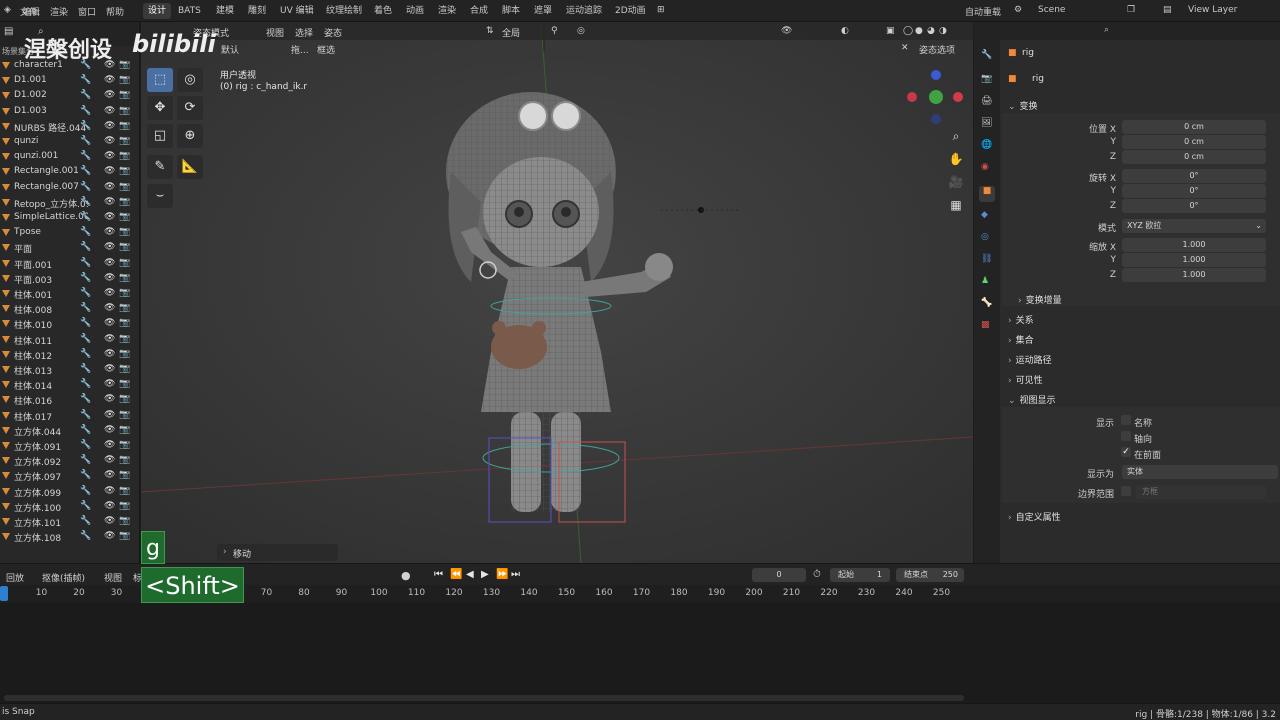 The image size is (1280, 720). I want to click on prev-keyframe-icon: ⏪, so click(456, 574).